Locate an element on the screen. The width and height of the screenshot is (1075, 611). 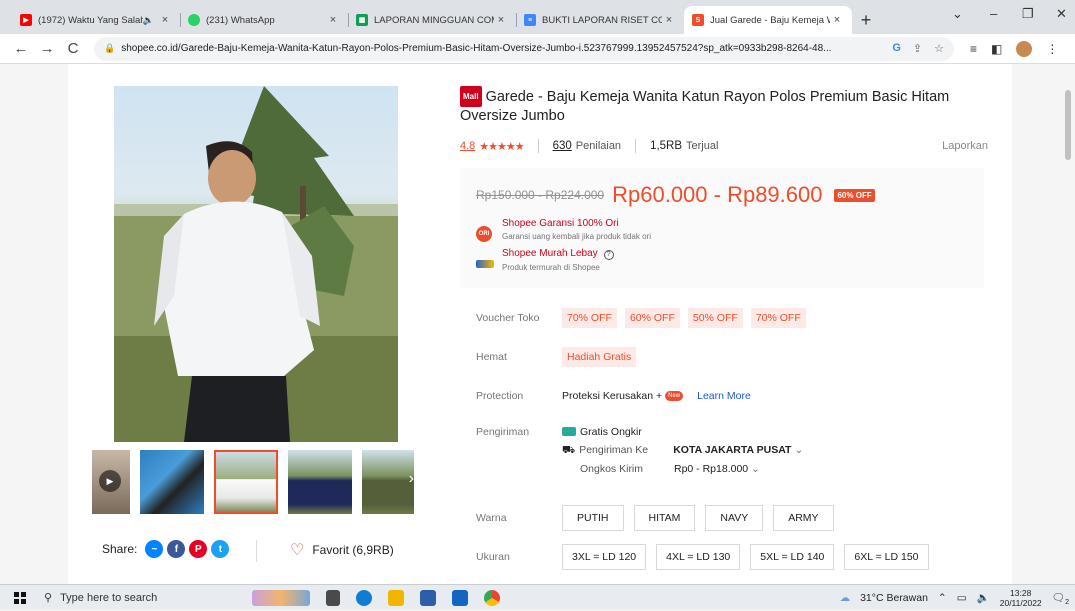
notification-icon: 🗨 2 is located at coordinates (1060, 598).